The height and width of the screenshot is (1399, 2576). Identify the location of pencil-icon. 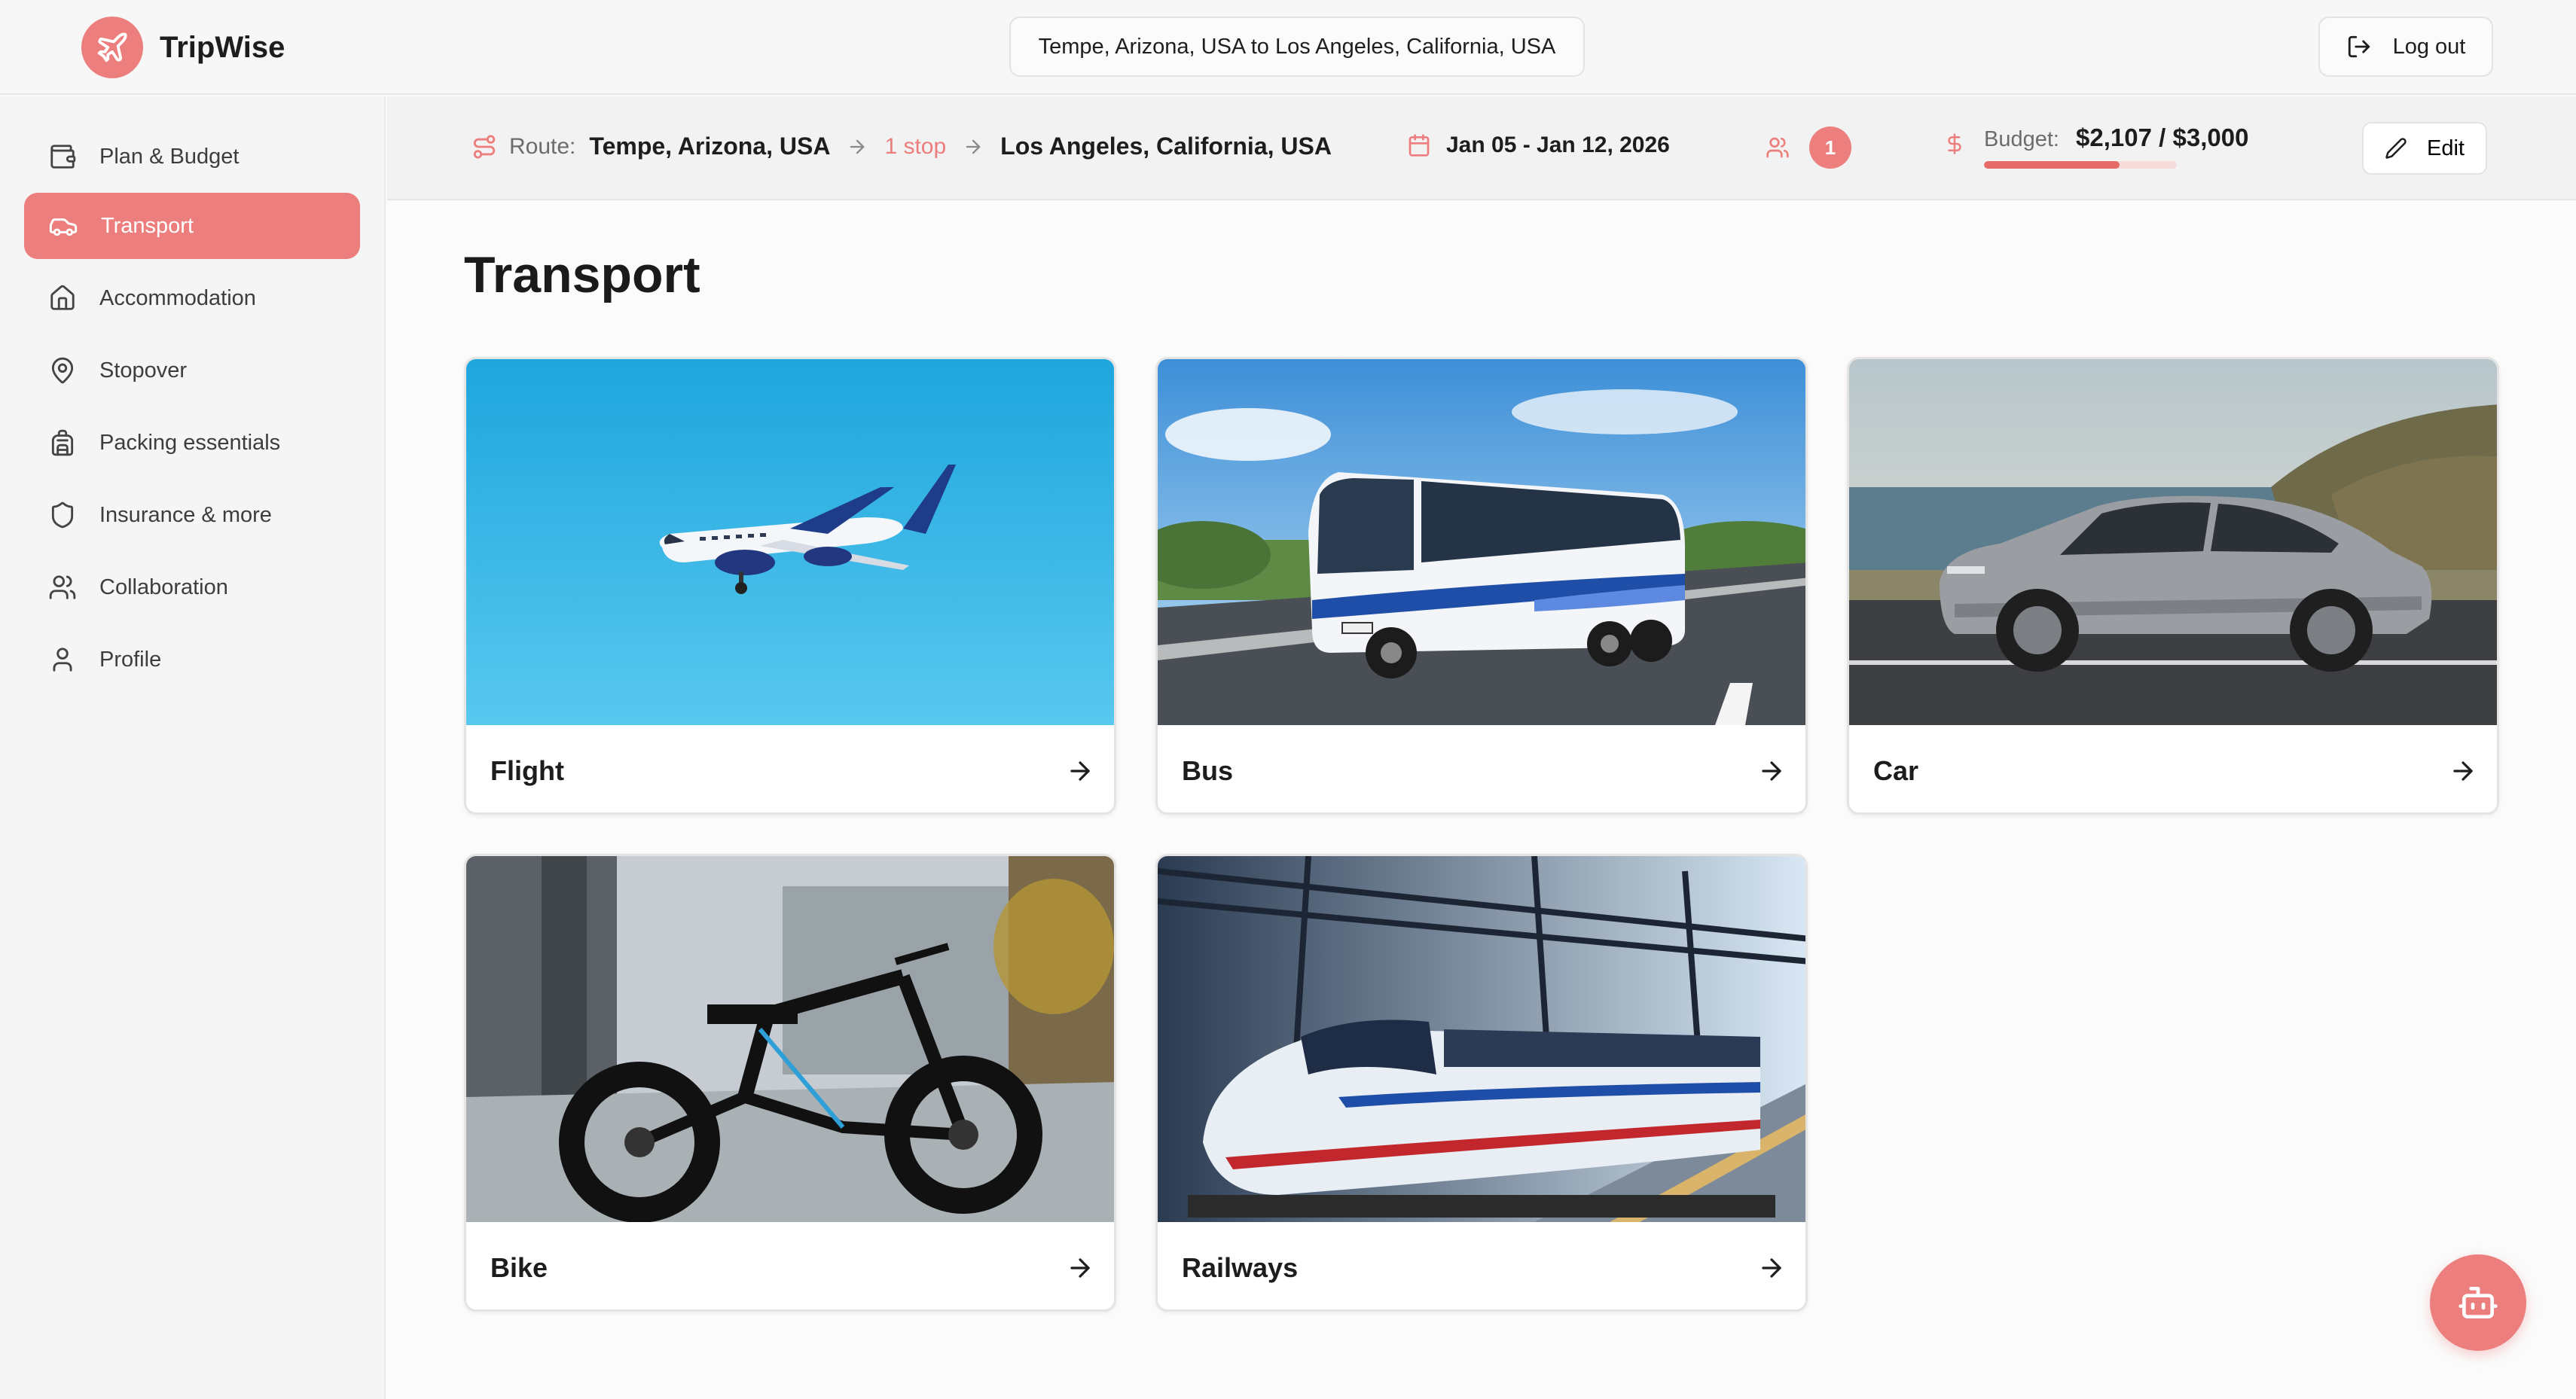
(2396, 148).